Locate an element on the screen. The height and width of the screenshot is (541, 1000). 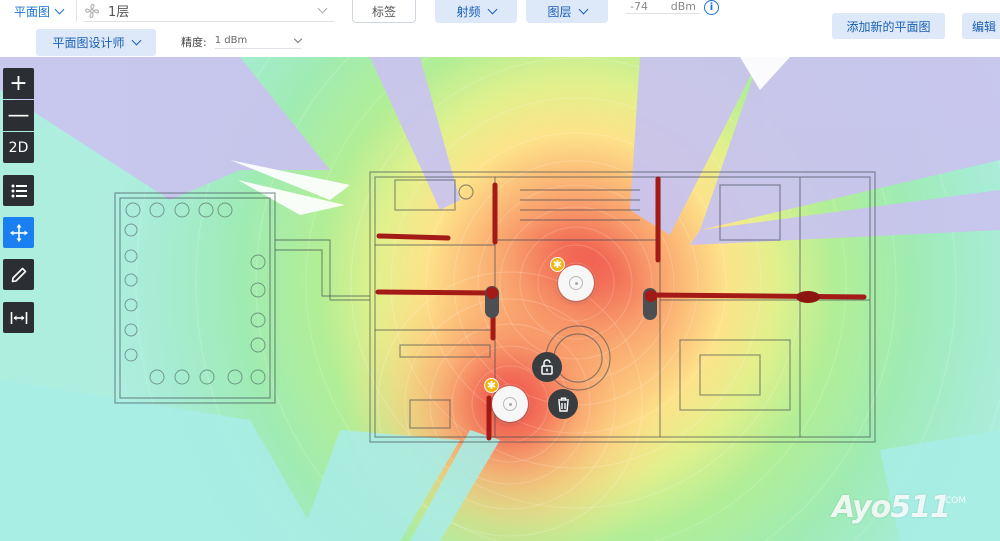
move-icon is located at coordinates (18, 232).